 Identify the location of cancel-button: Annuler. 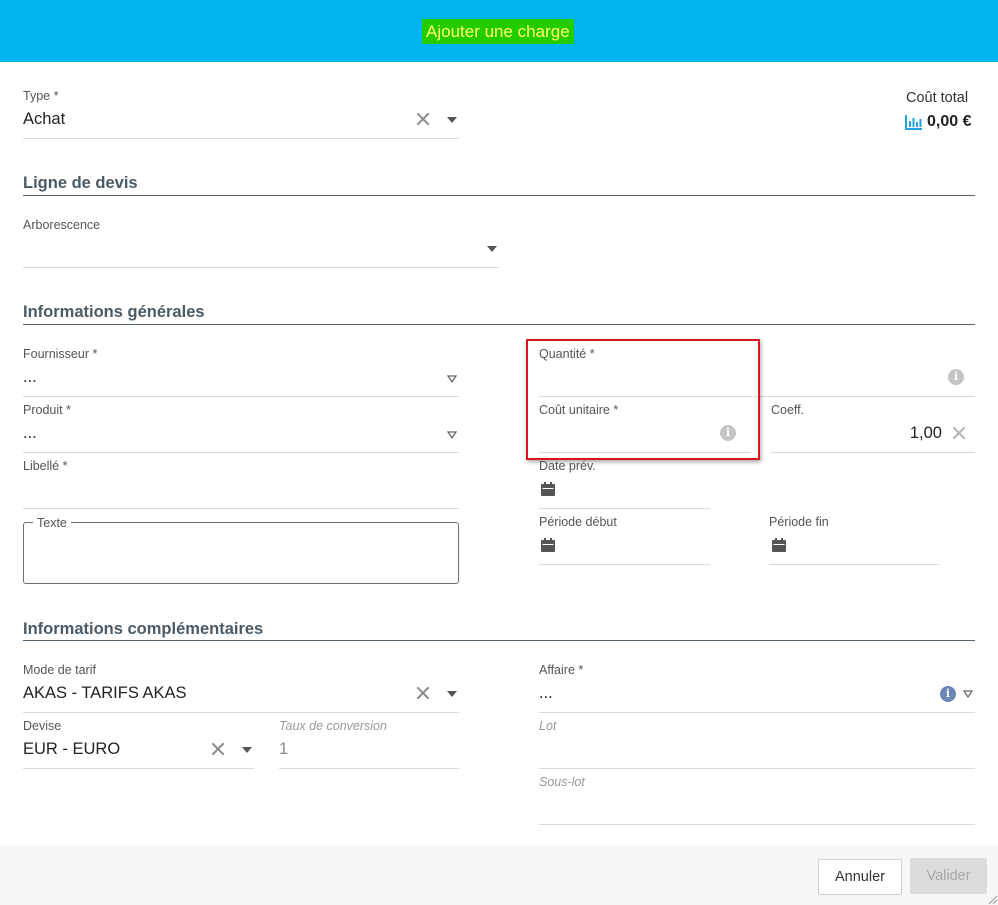
(860, 877).